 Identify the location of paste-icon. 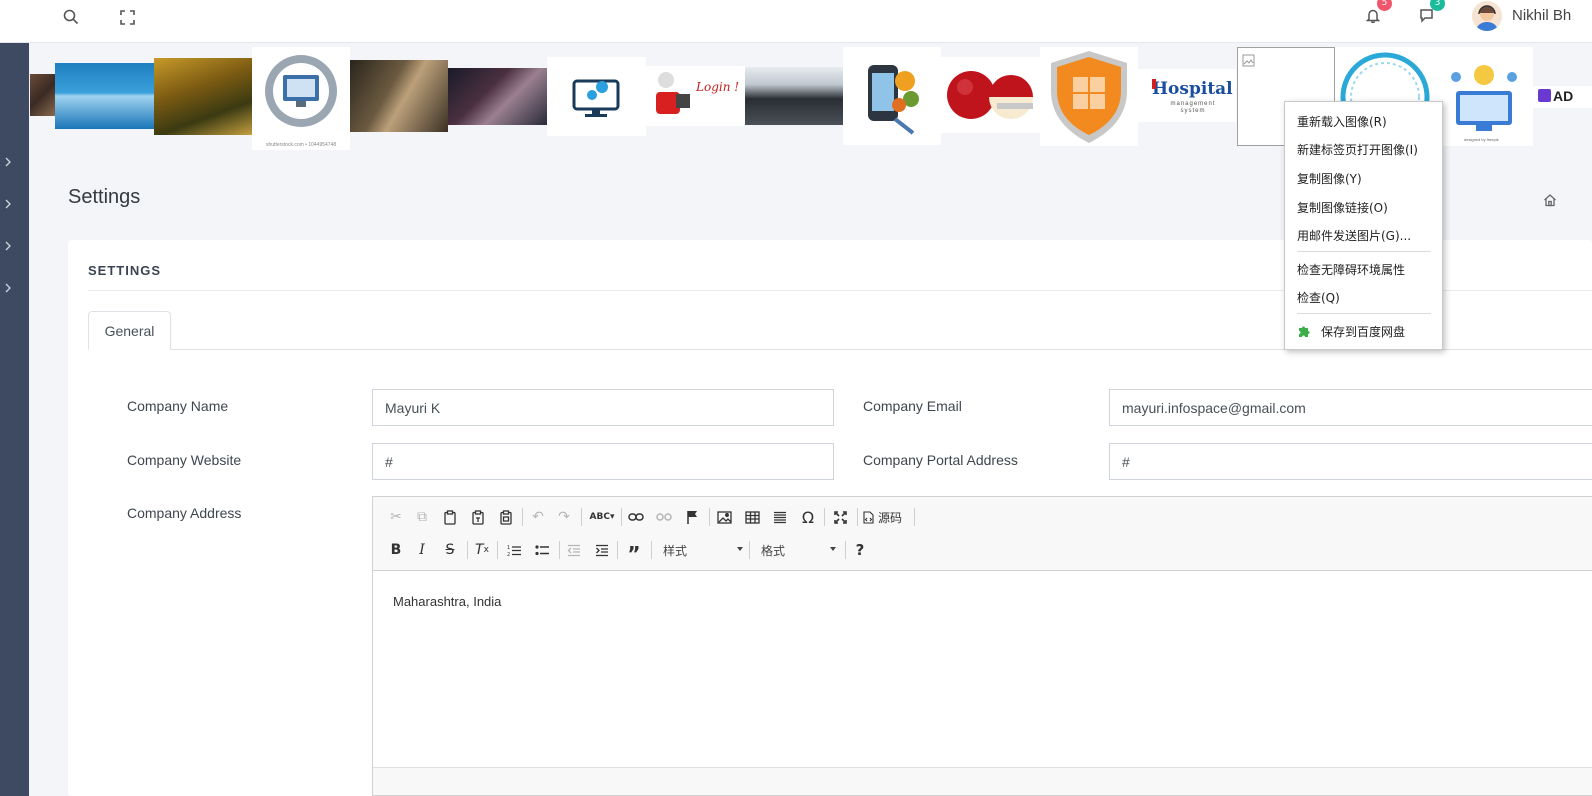
(450, 517).